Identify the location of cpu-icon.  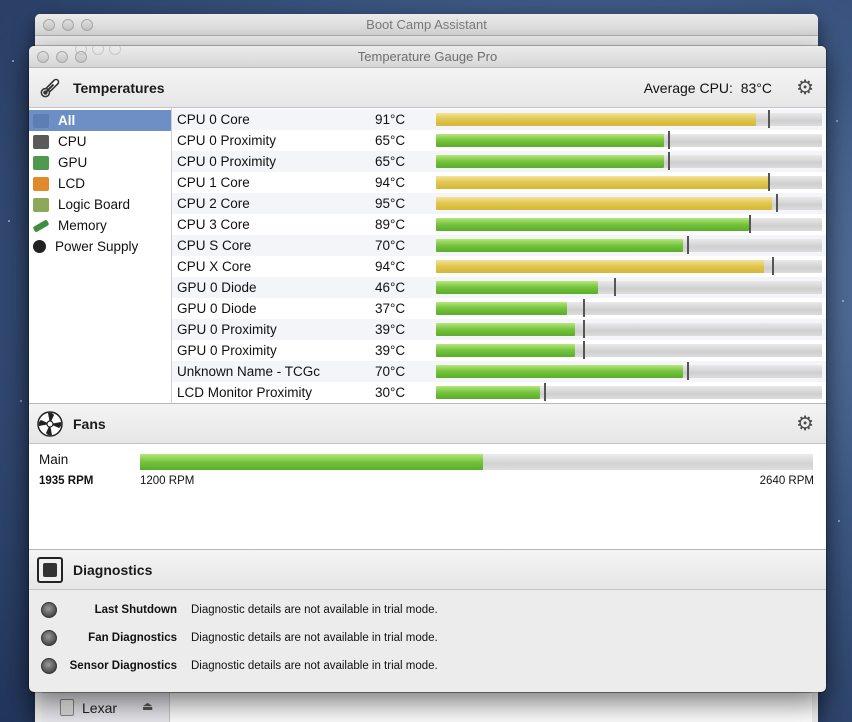
(41, 141).